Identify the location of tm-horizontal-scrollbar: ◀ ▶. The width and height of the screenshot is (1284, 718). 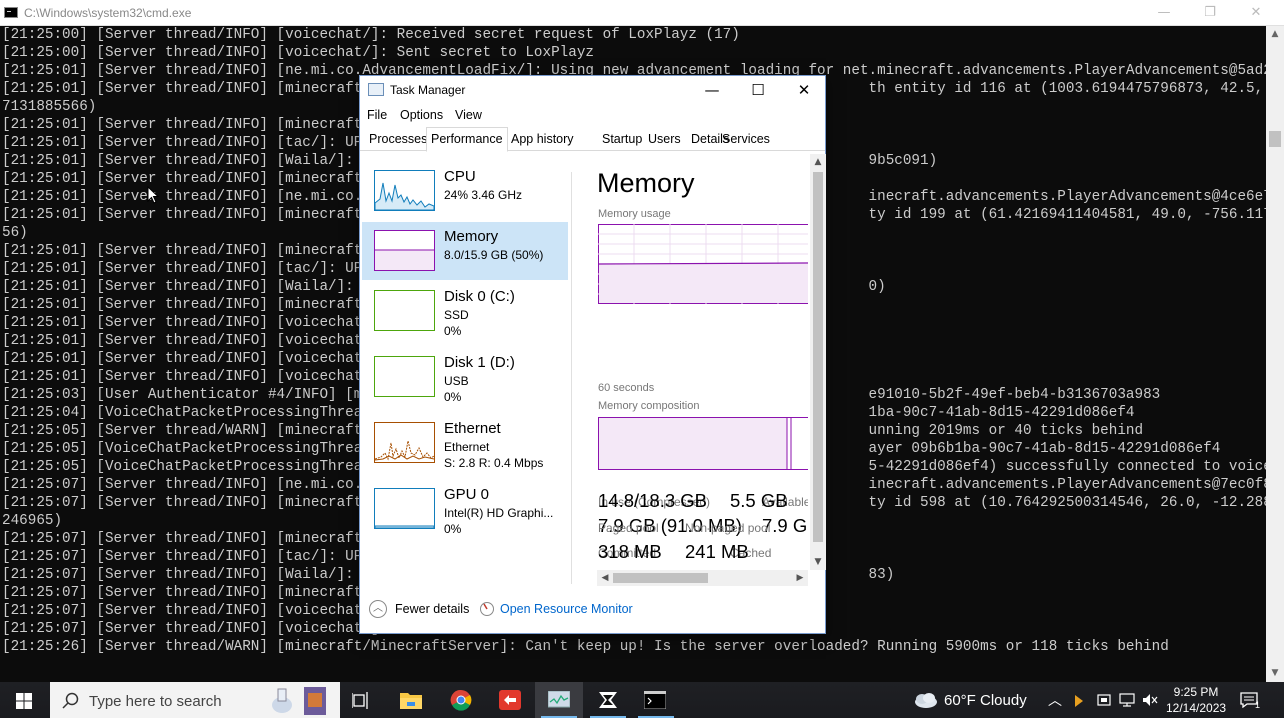
(702, 578).